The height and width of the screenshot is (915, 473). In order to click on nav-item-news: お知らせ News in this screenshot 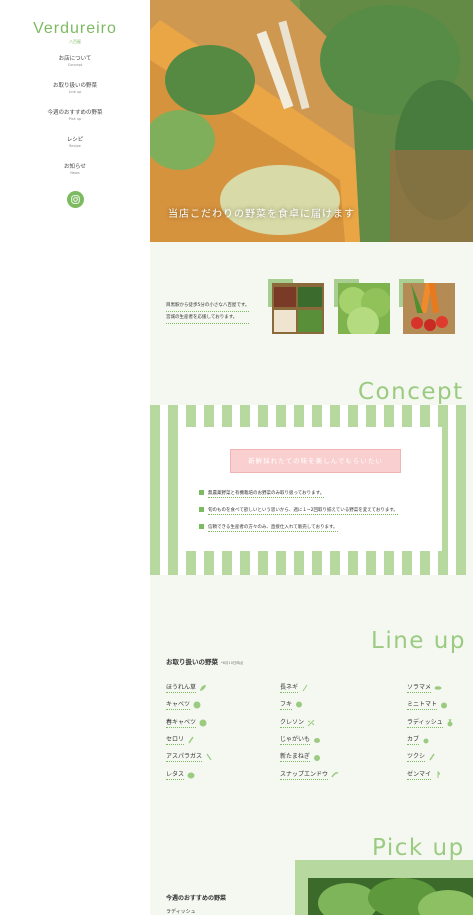, I will do `click(75, 176)`.